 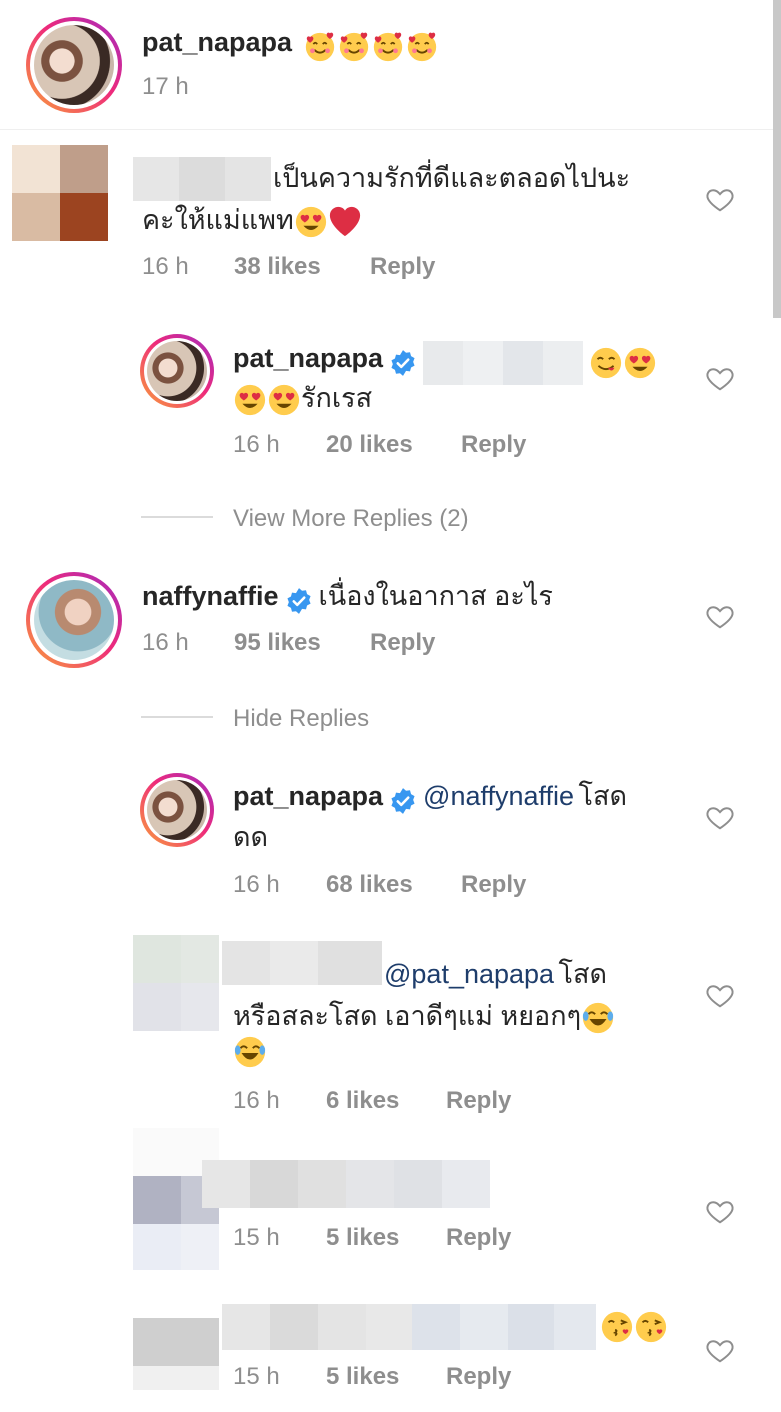 I want to click on reply-emojis, so click(x=634, y=1327).